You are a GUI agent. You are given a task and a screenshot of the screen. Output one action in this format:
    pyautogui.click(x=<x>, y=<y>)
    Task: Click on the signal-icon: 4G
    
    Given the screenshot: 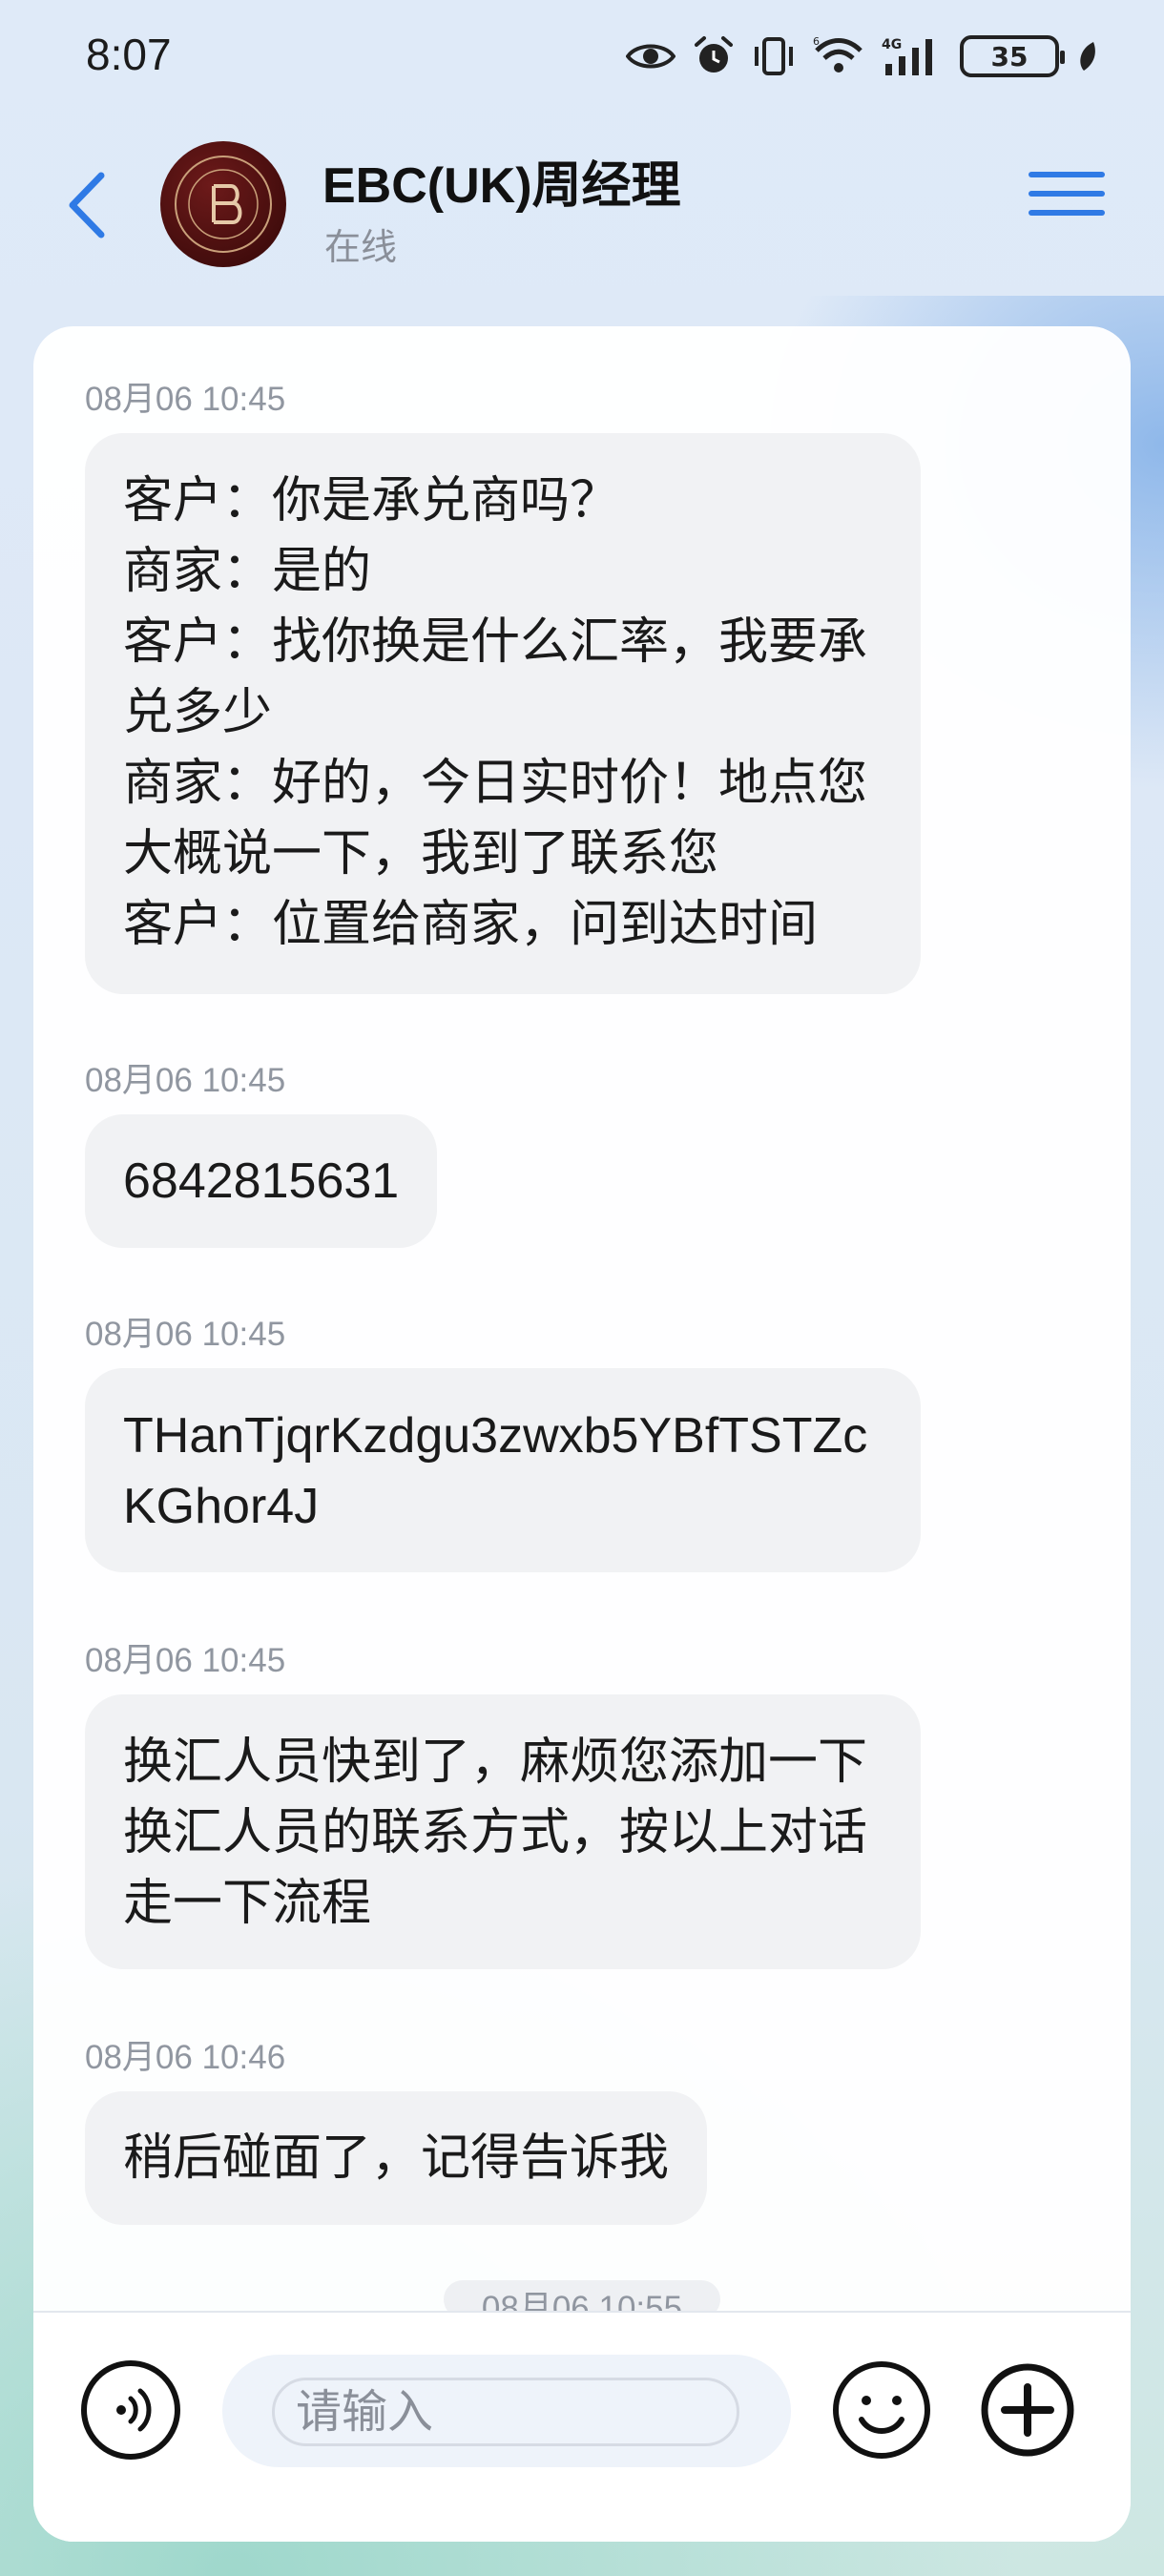 What is the action you would take?
    pyautogui.click(x=907, y=56)
    